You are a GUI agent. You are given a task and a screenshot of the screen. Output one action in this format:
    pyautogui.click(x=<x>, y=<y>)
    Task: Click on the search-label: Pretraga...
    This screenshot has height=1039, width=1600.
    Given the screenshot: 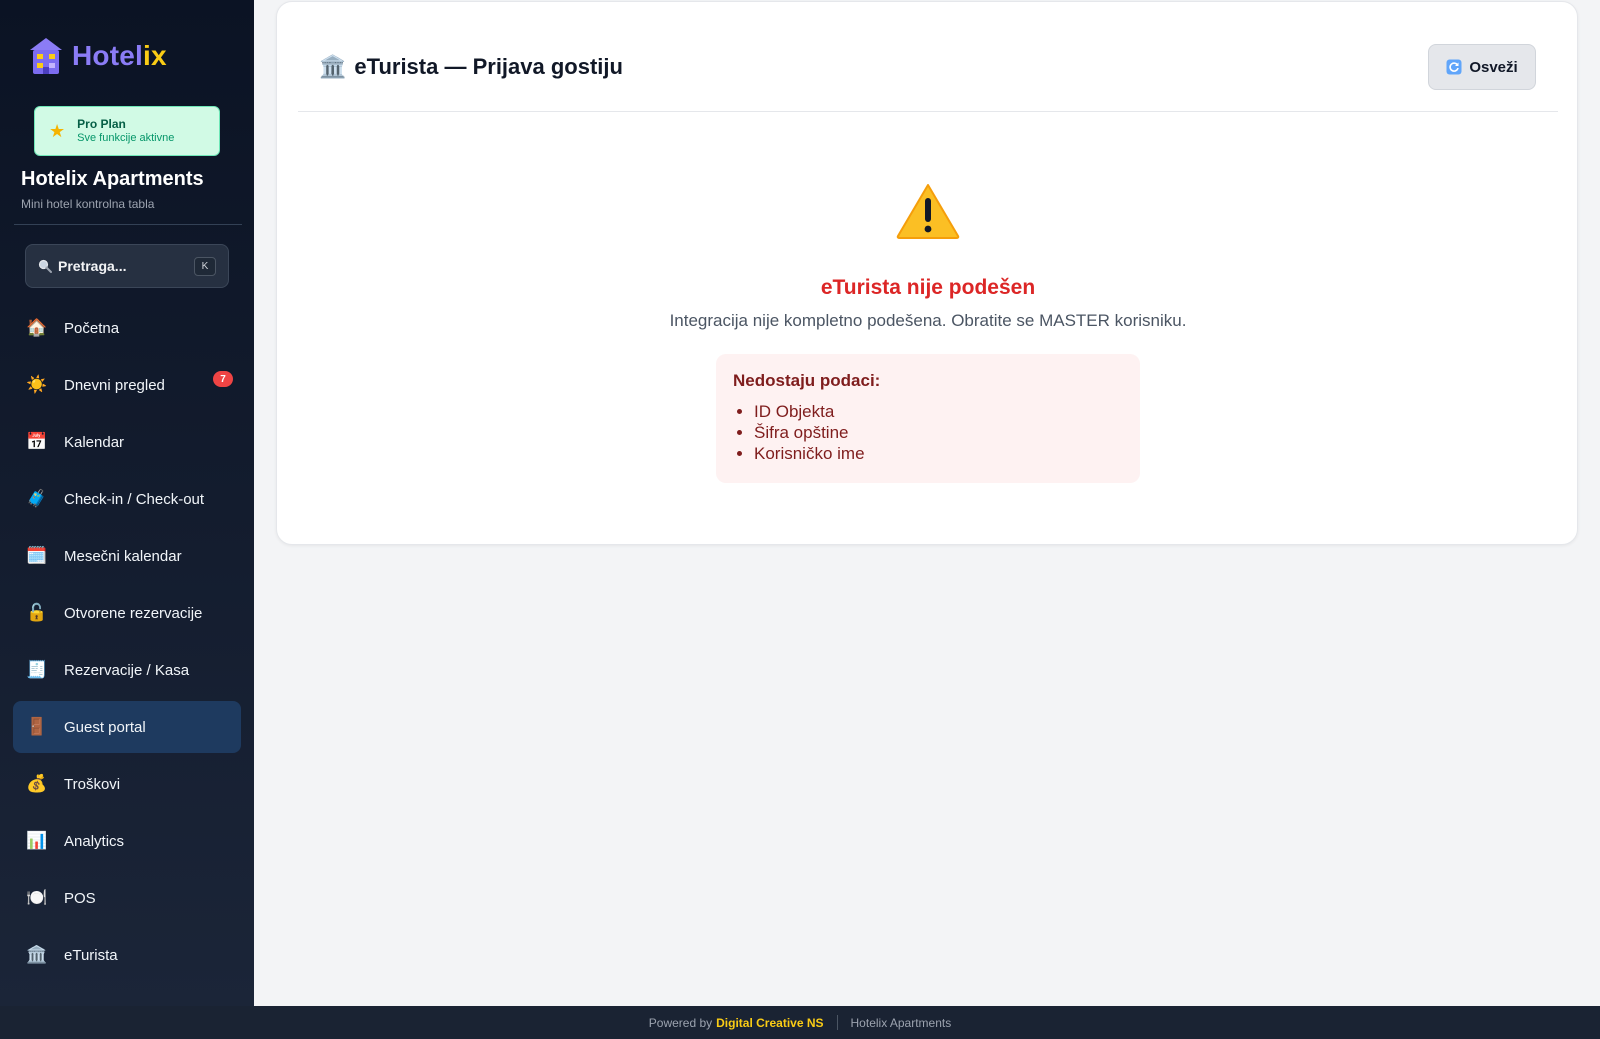 What is the action you would take?
    pyautogui.click(x=92, y=266)
    